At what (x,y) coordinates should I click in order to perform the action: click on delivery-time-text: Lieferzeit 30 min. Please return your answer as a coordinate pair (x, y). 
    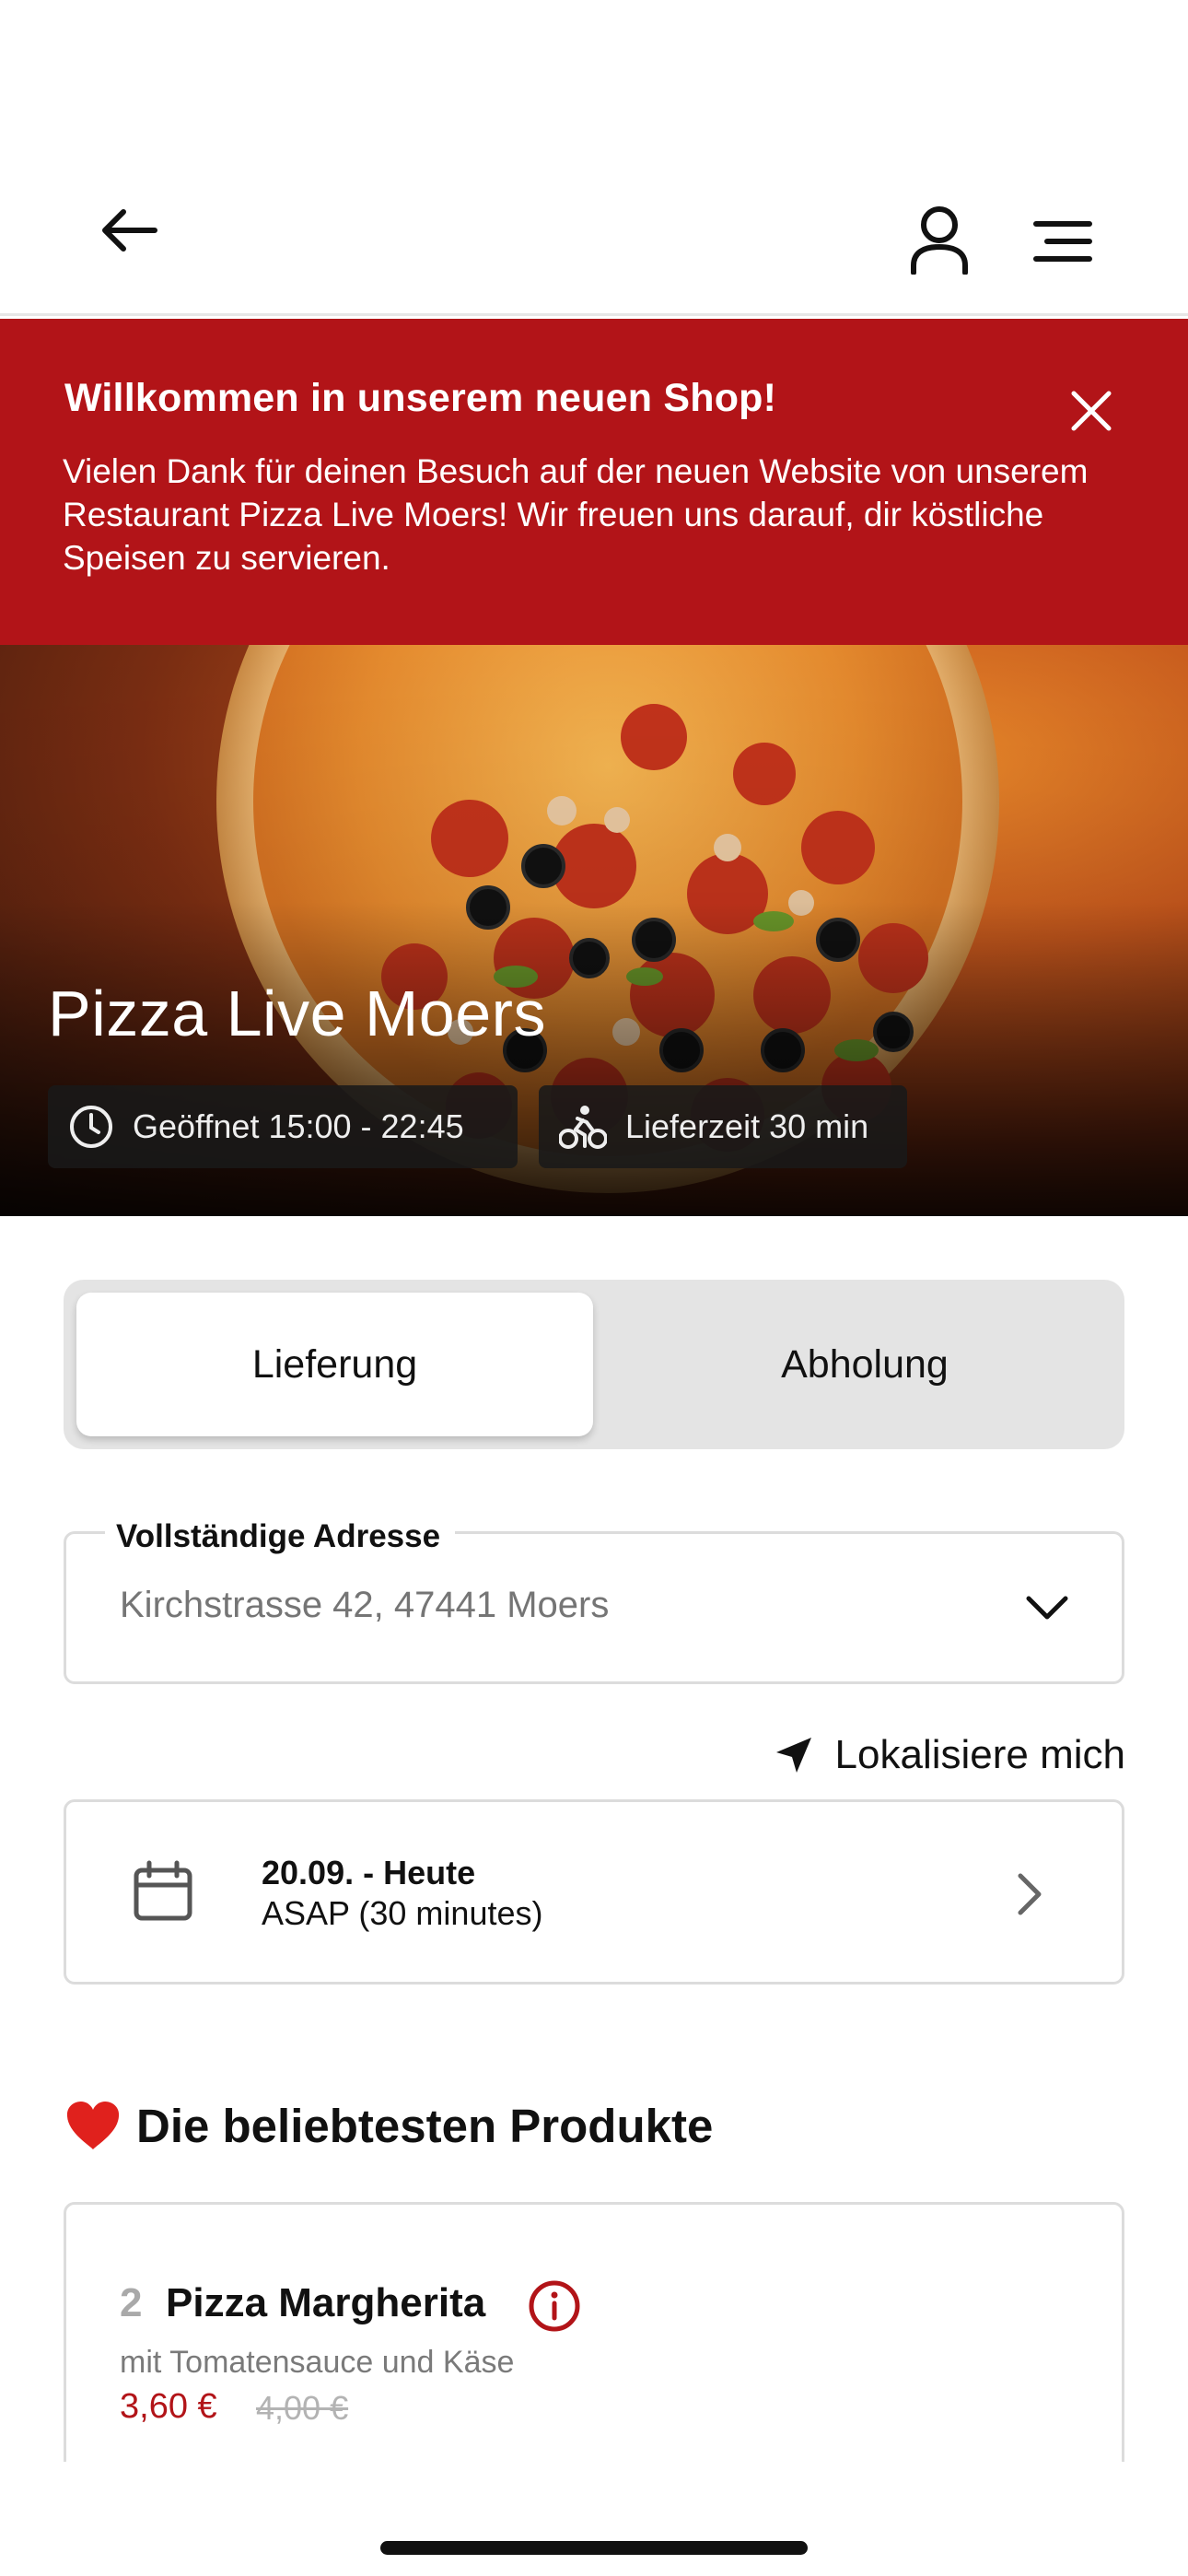
    Looking at the image, I should click on (747, 1126).